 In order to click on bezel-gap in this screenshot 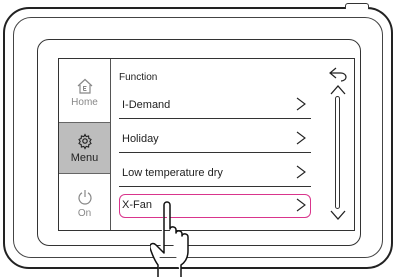, I will do `click(186, 42)`.